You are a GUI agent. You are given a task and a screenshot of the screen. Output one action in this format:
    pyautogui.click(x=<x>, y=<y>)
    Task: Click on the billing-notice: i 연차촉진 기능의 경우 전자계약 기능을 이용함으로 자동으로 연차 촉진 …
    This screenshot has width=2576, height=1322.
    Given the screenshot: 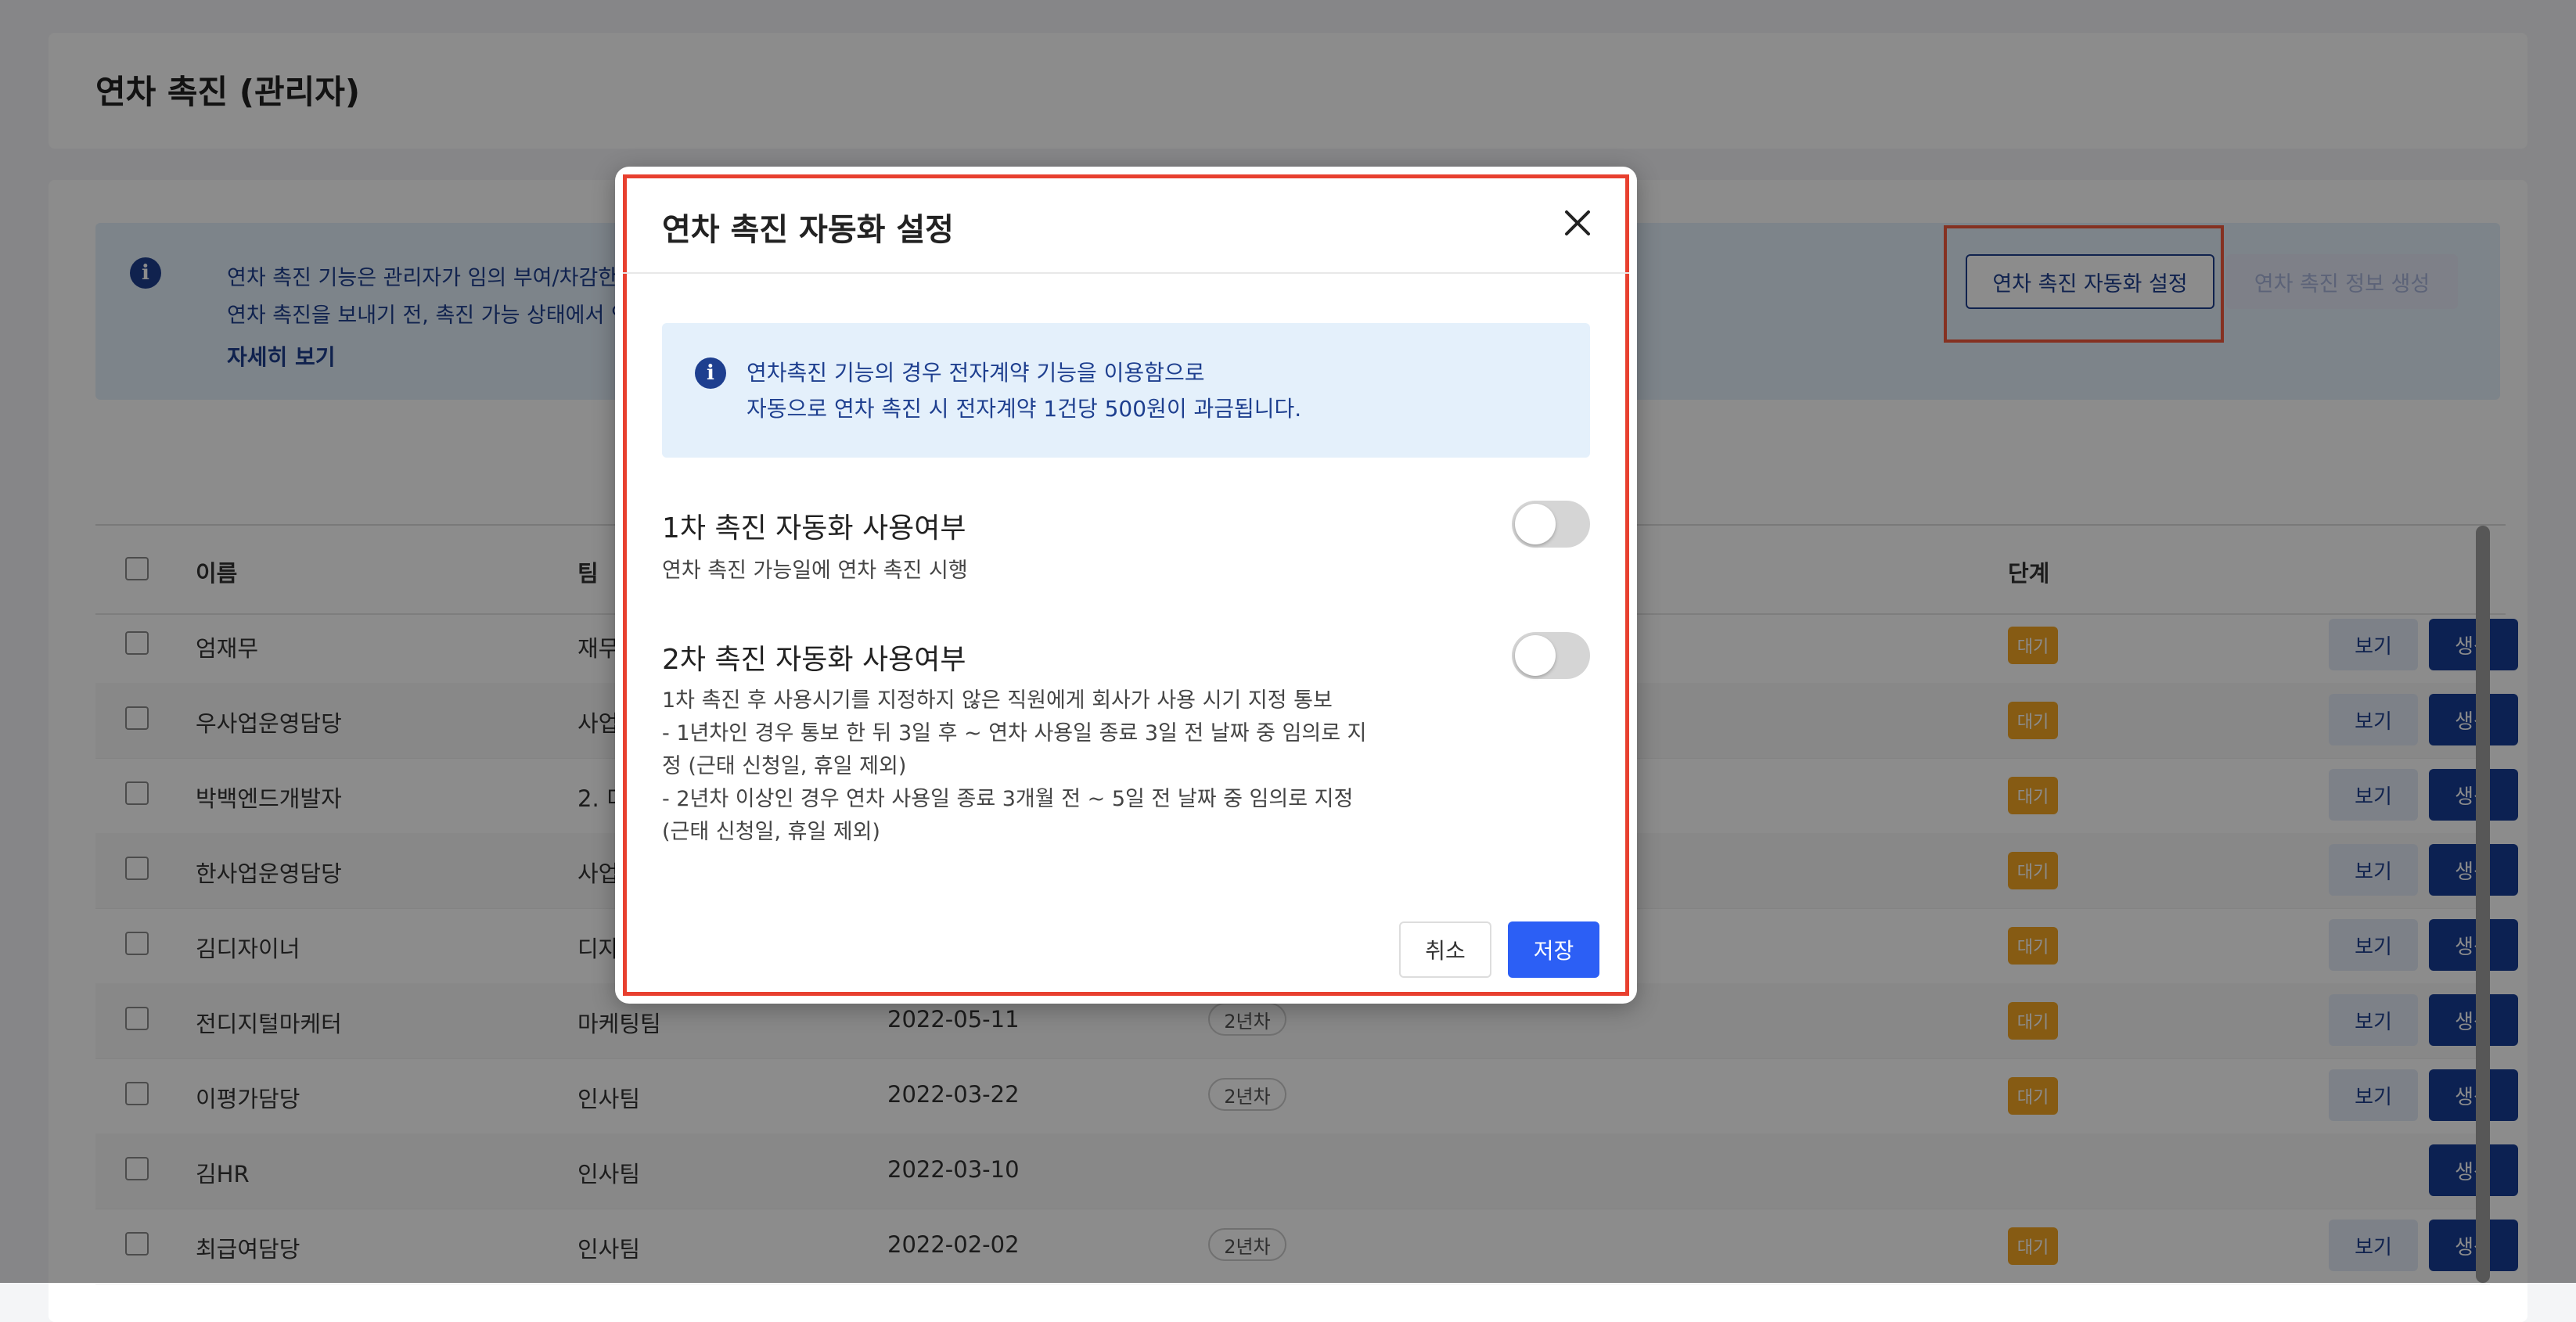 What is the action you would take?
    pyautogui.click(x=1126, y=390)
    